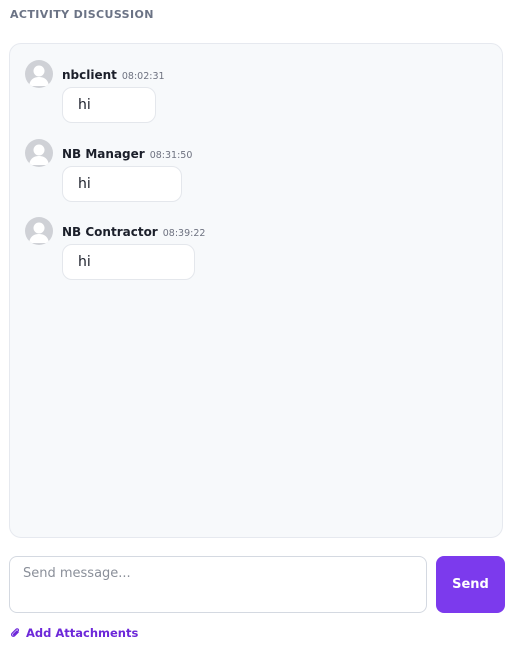  I want to click on add-attachments-link: Add Attachments, so click(74, 633).